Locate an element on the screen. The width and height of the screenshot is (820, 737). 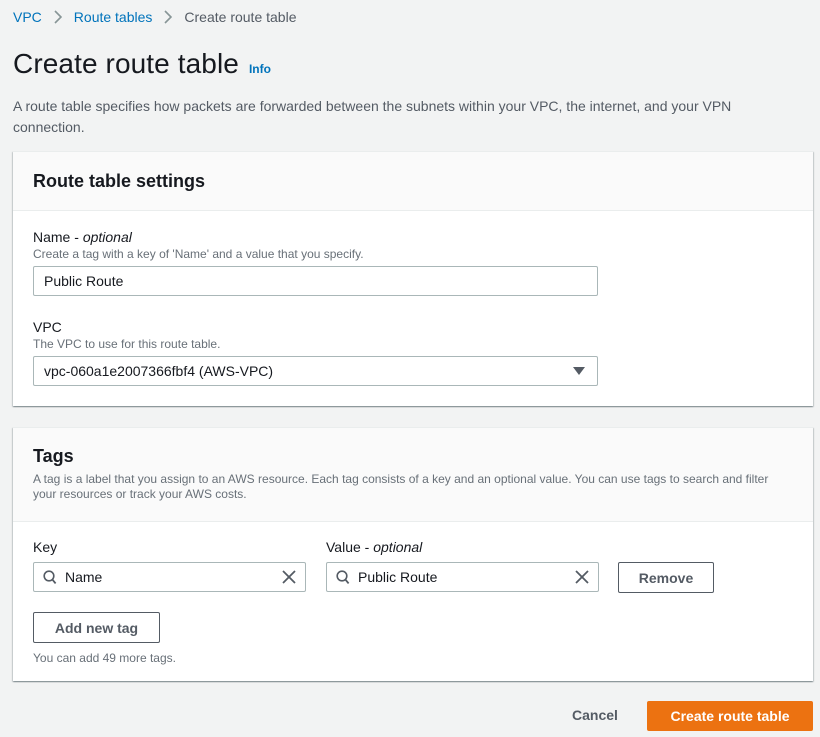
create-route-table-button: Create route table is located at coordinates (730, 716).